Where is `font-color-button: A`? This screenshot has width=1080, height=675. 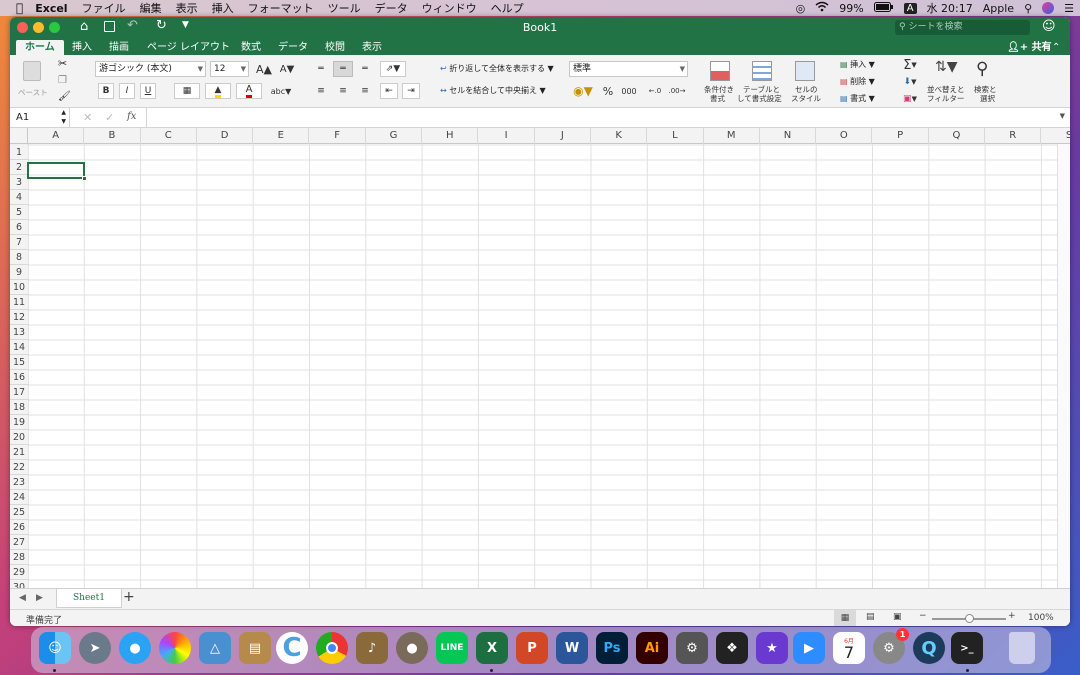
font-color-button: A is located at coordinates (249, 91).